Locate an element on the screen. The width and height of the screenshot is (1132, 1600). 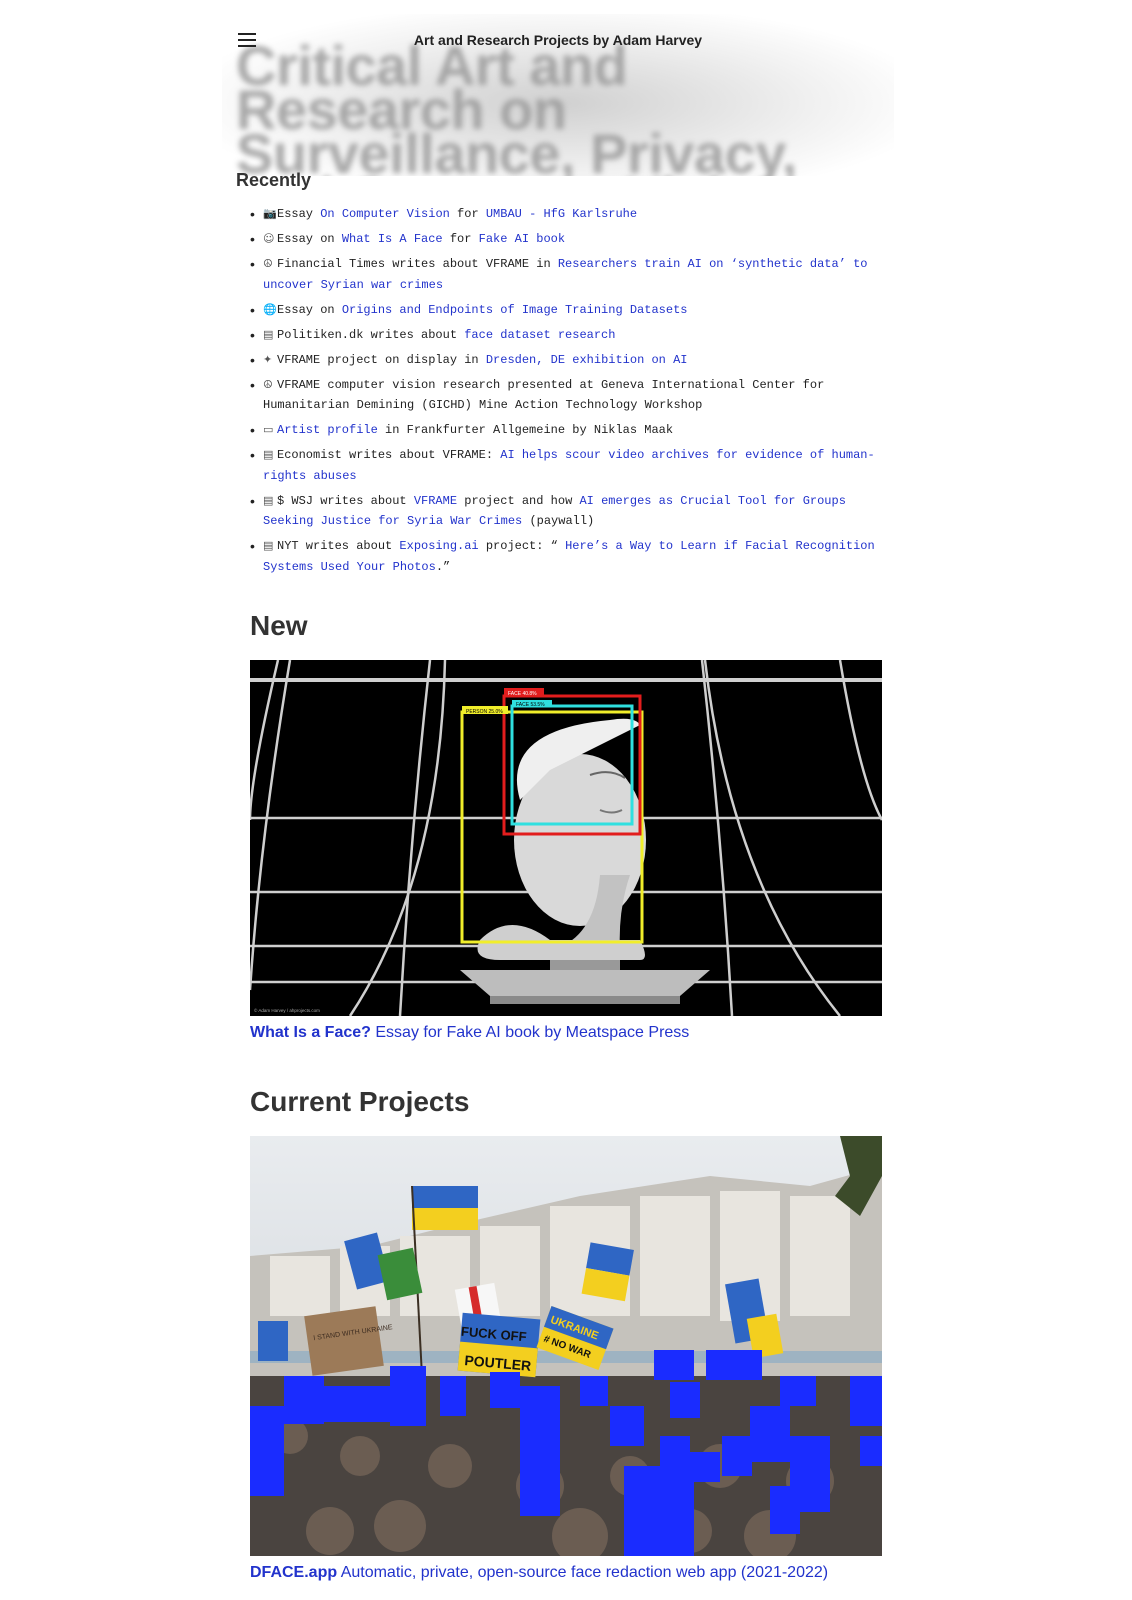
recent-item-text: project and how is located at coordinates (518, 500).